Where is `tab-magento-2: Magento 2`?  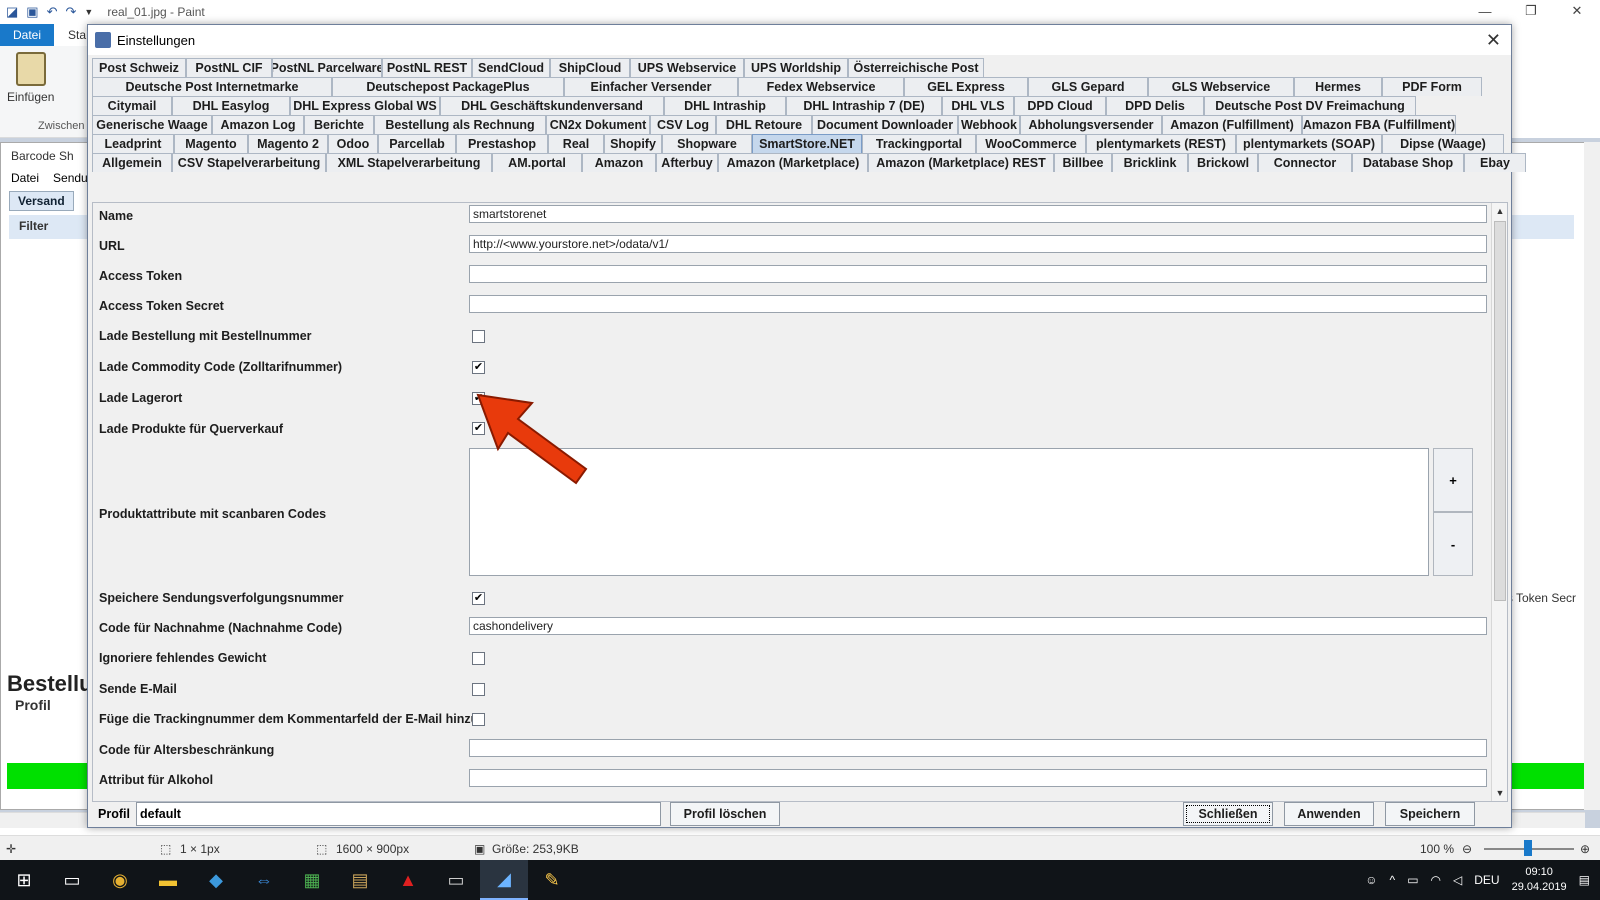 tab-magento-2: Magento 2 is located at coordinates (288, 143).